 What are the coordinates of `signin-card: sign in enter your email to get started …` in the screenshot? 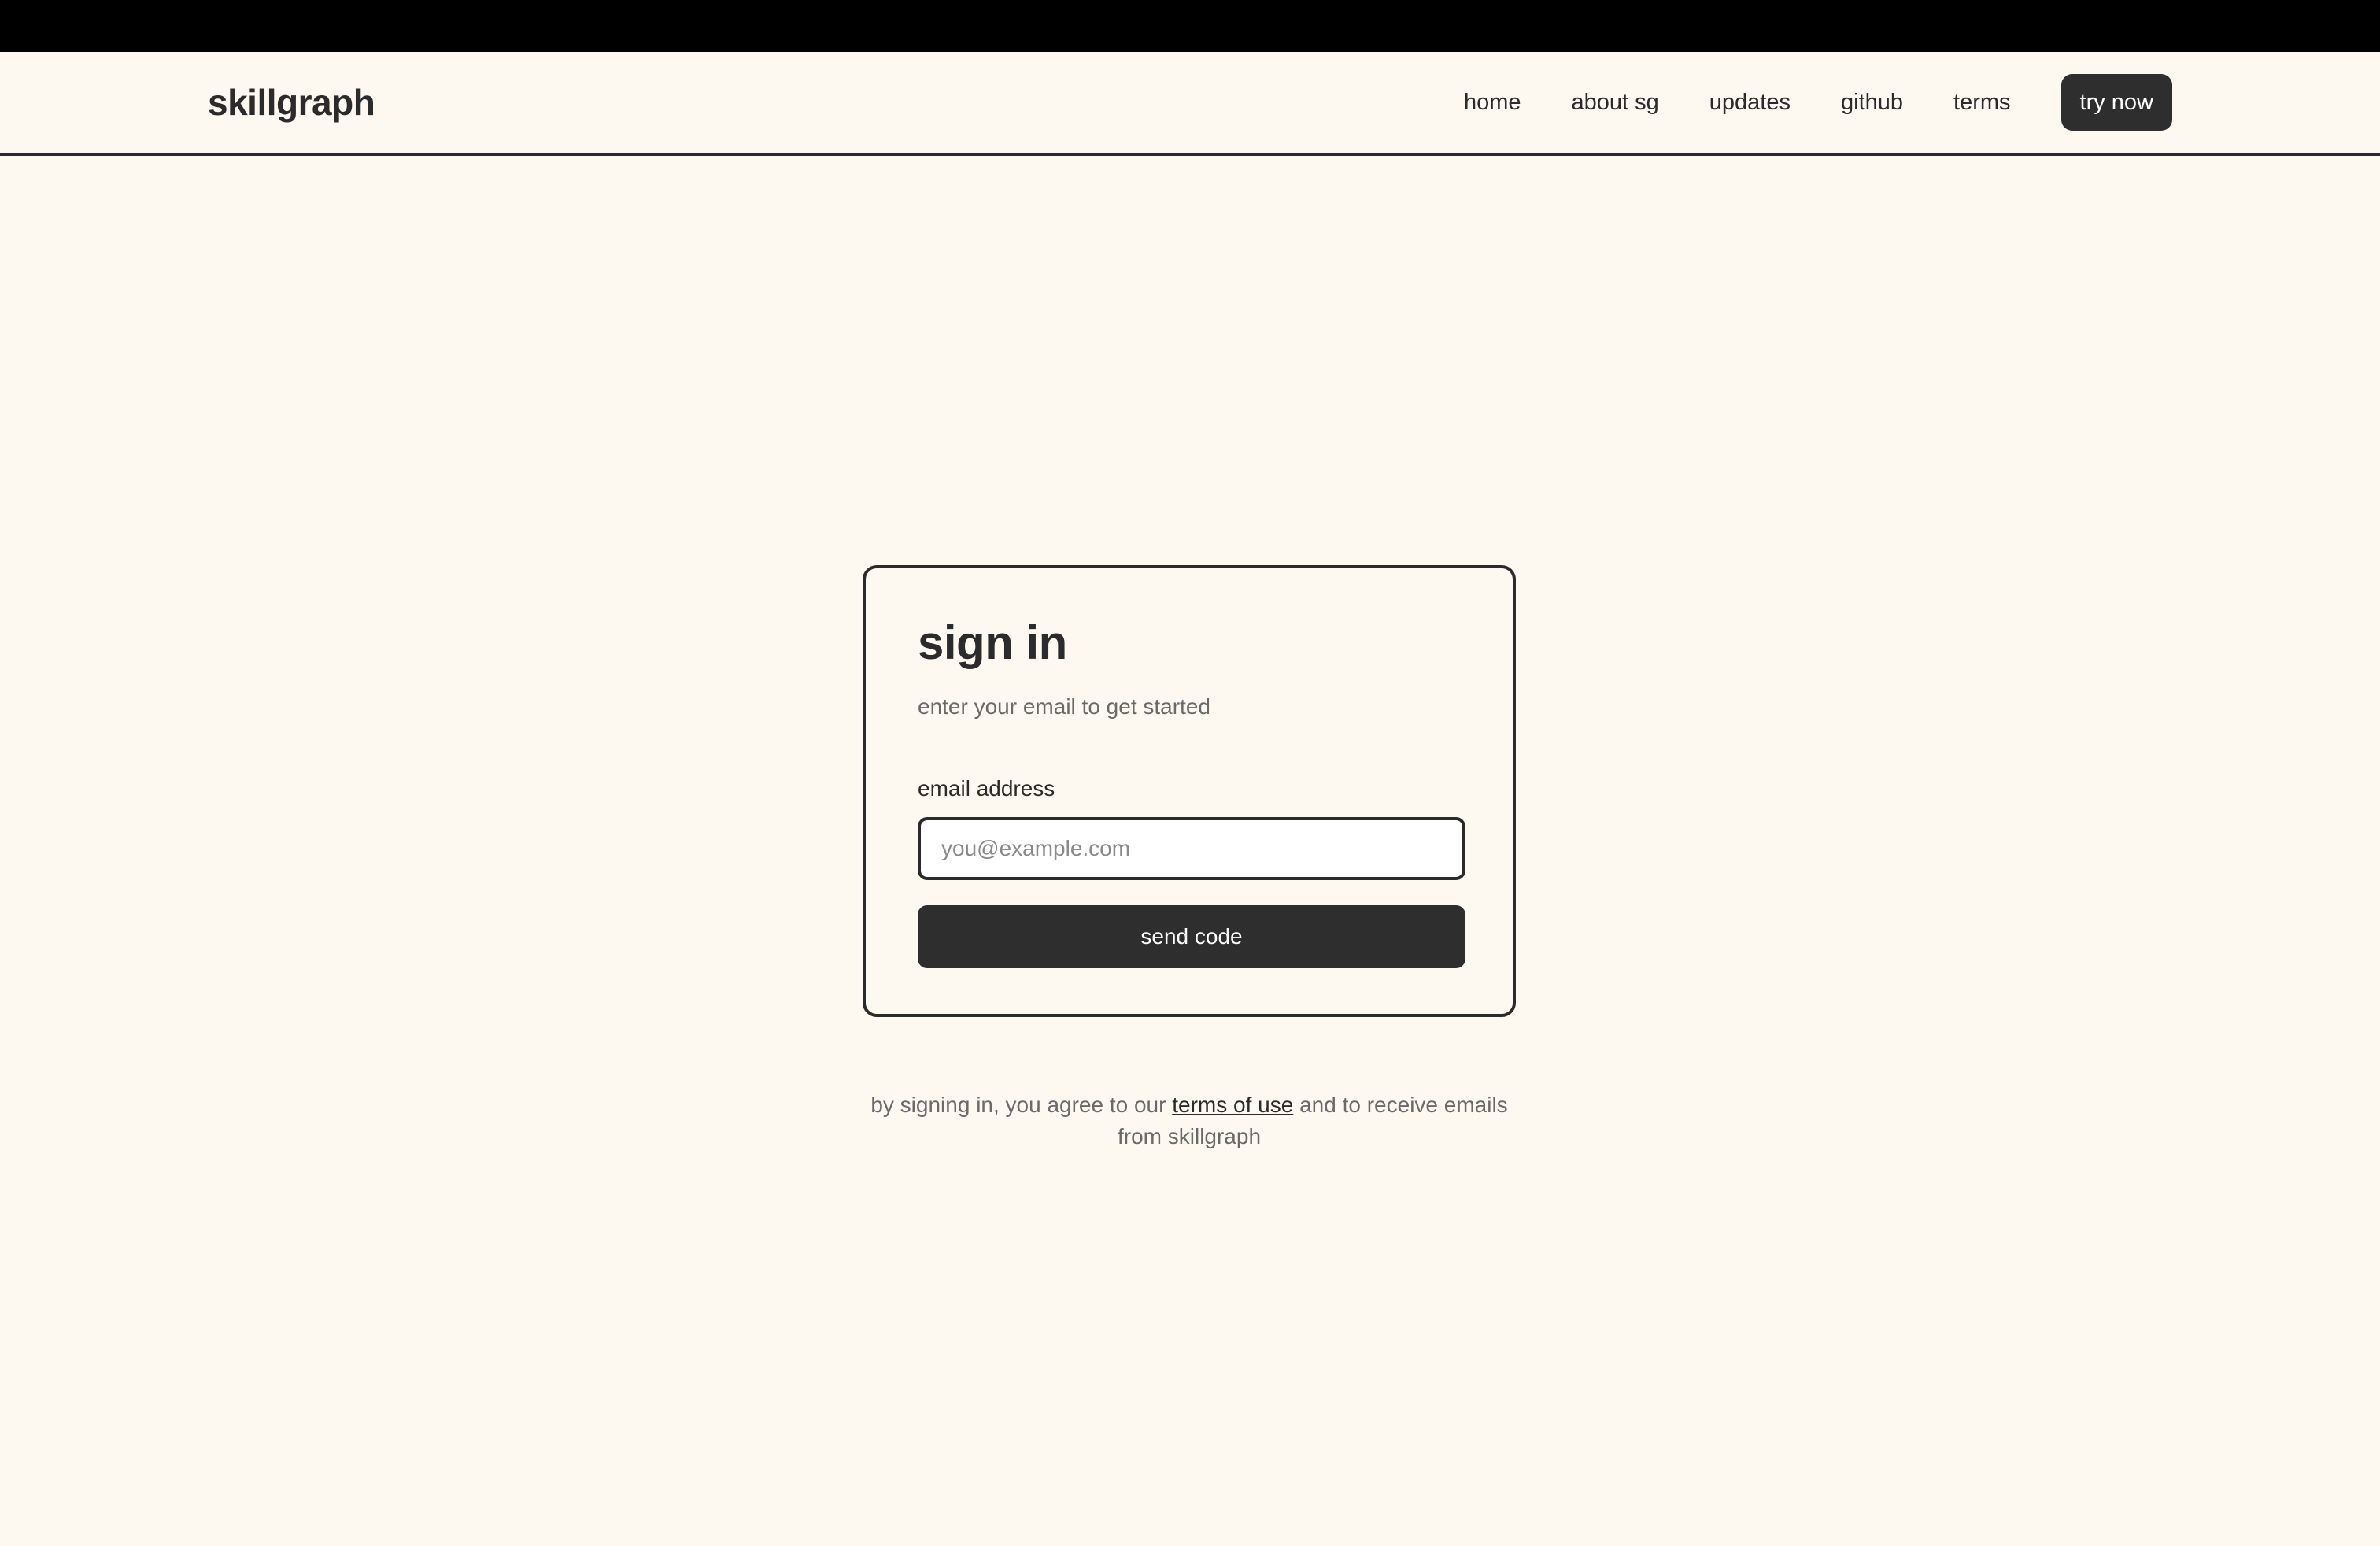 It's located at (1189, 791).